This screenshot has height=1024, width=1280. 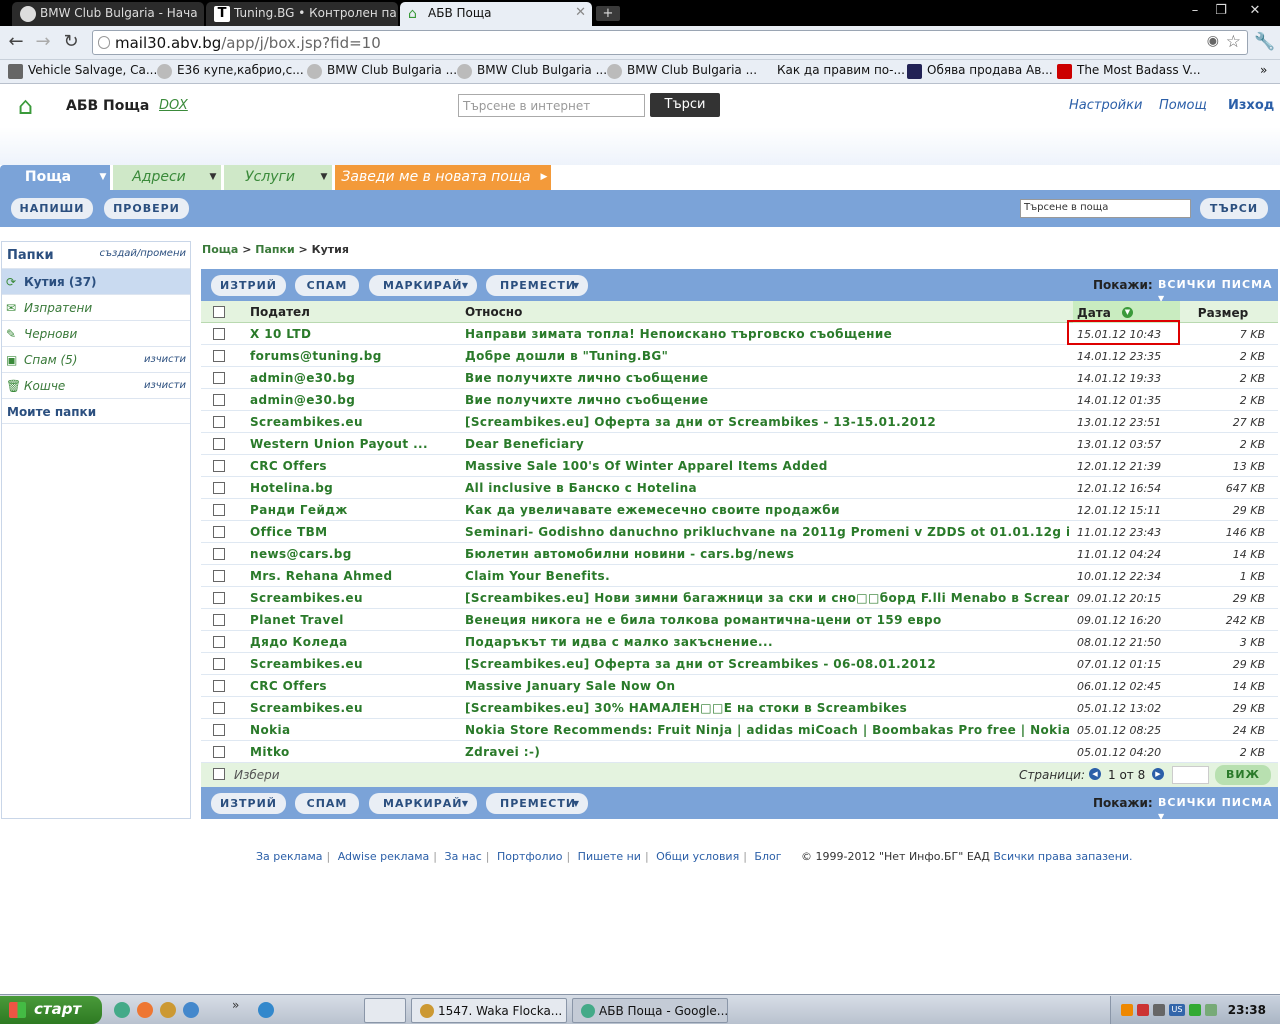 What do you see at coordinates (608, 13) in the screenshot?
I see `new-tab-button: +` at bounding box center [608, 13].